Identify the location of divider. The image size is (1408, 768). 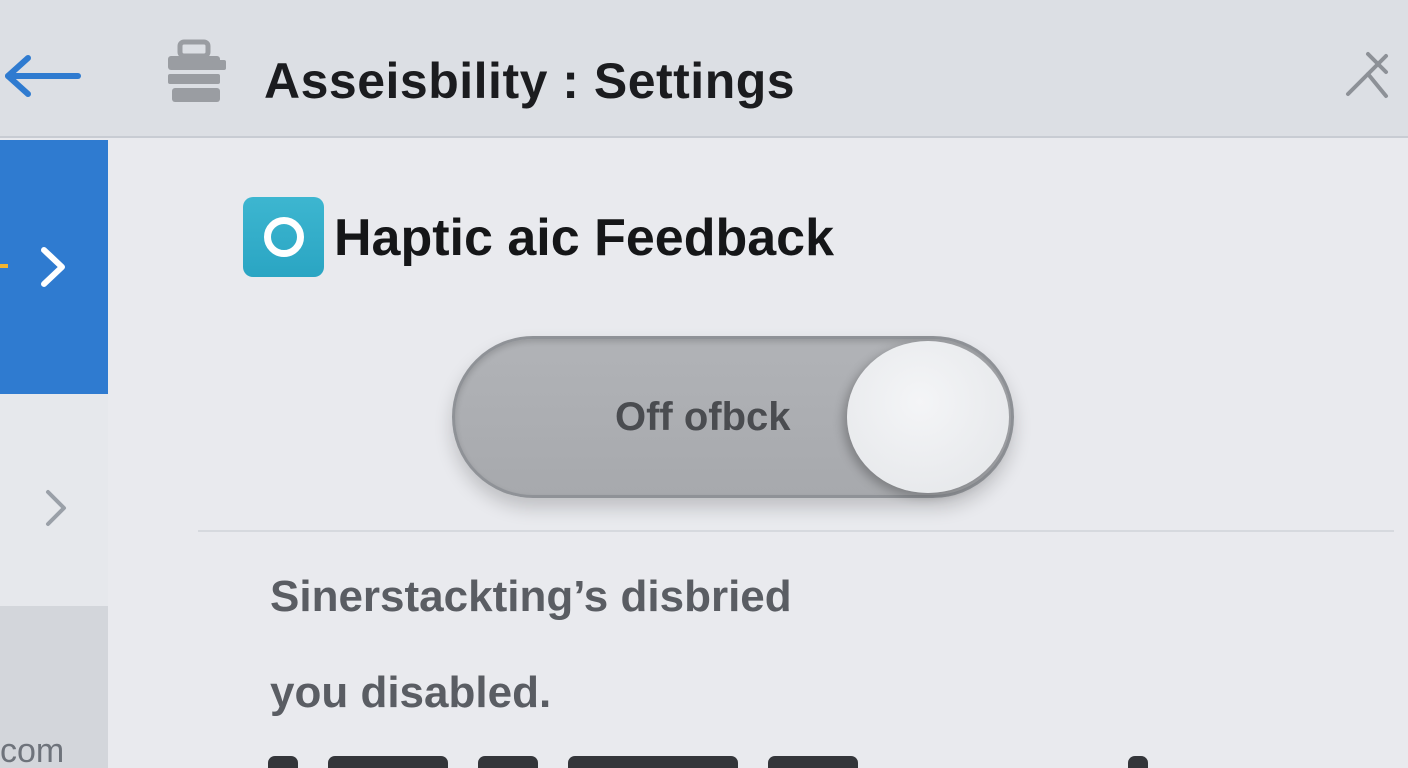
(796, 531).